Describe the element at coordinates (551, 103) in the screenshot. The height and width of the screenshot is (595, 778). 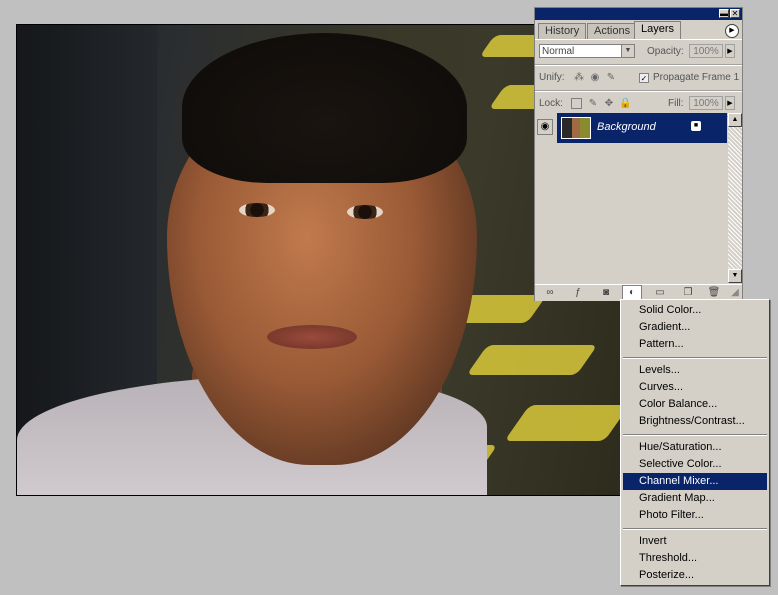
I see `lock-label: Lock:` at that location.